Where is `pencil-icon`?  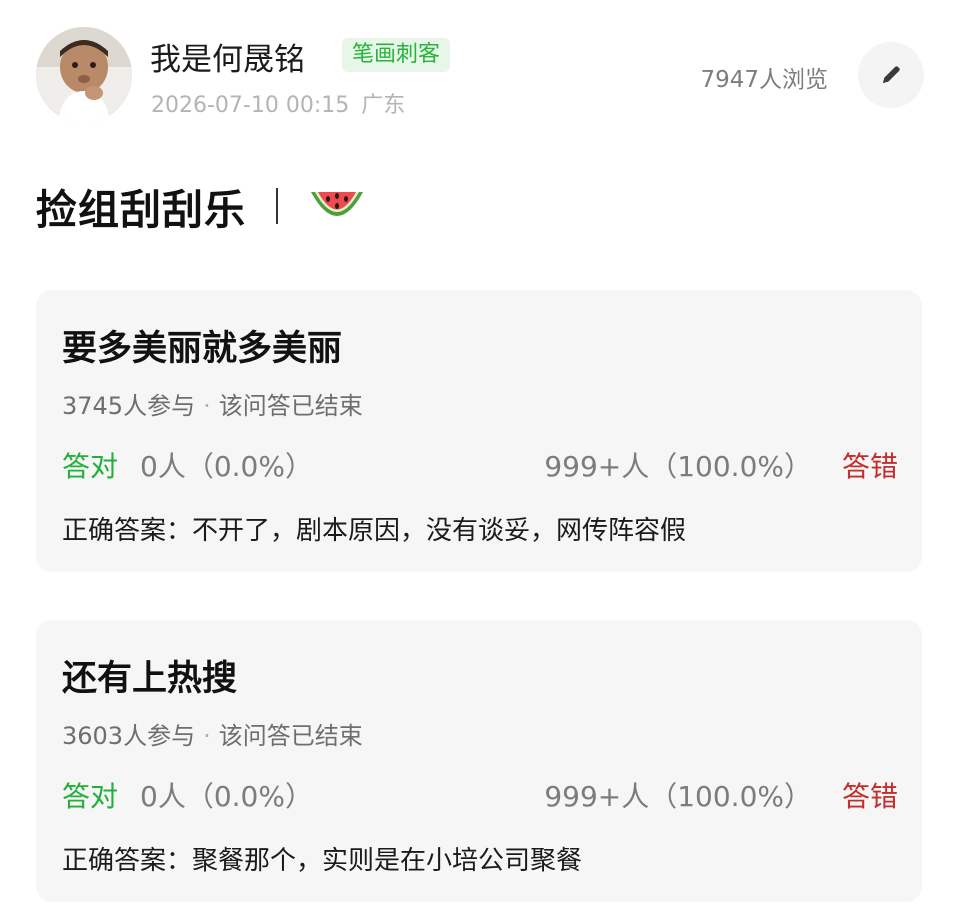
pencil-icon is located at coordinates (891, 74).